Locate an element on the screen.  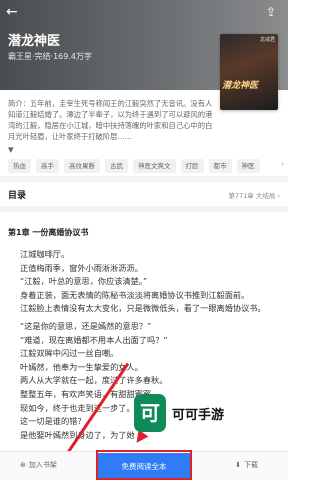
tag-item: 热血 is located at coordinates (19, 166).